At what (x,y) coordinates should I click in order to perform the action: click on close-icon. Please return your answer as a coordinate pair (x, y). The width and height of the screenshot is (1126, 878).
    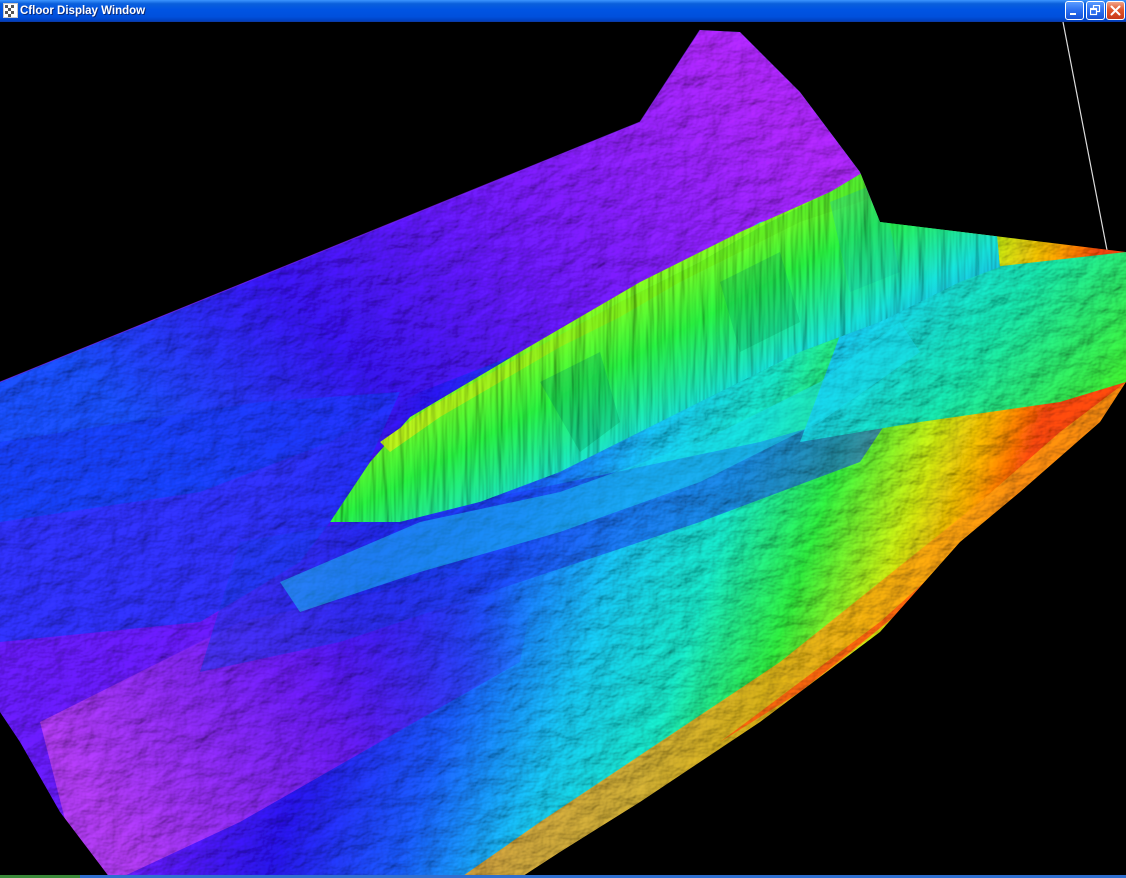
    Looking at the image, I should click on (1115, 10).